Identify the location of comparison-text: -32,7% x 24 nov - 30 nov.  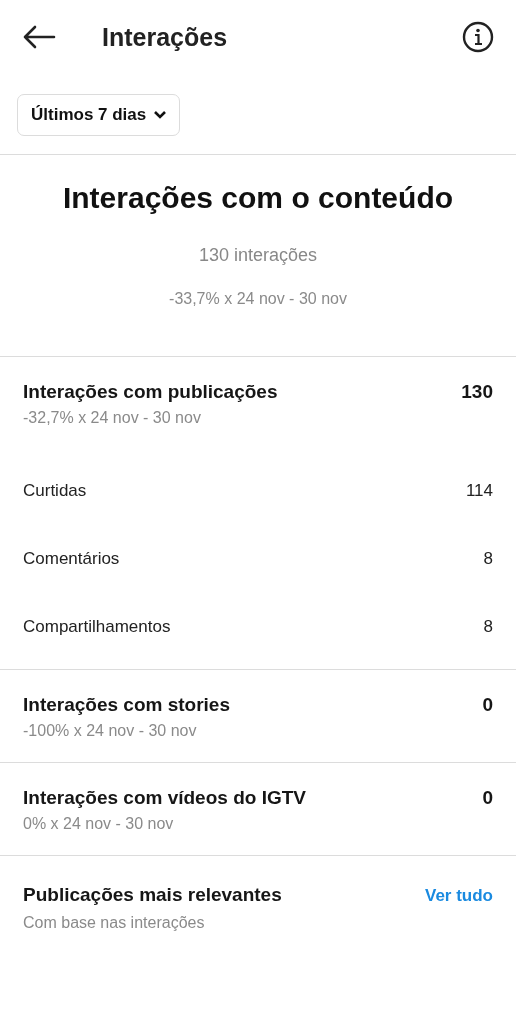
(112, 418).